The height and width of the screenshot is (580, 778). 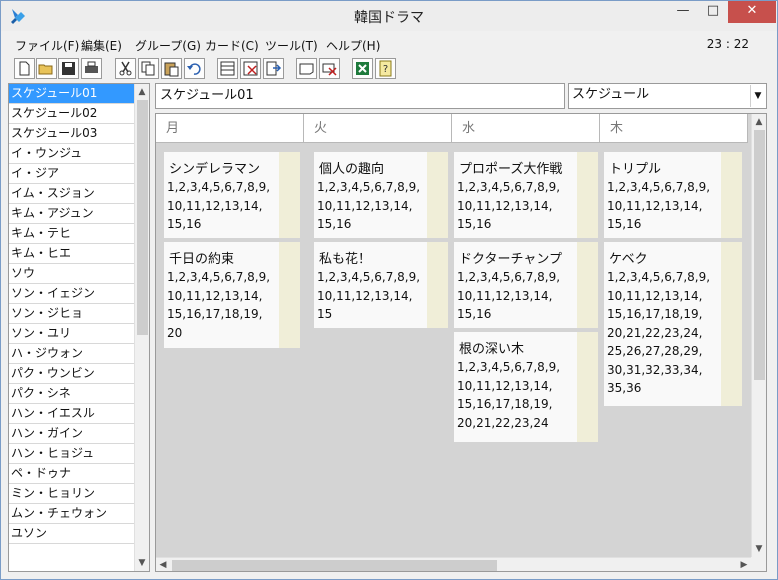 I want to click on board-hscroll-thumb, so click(x=334, y=565).